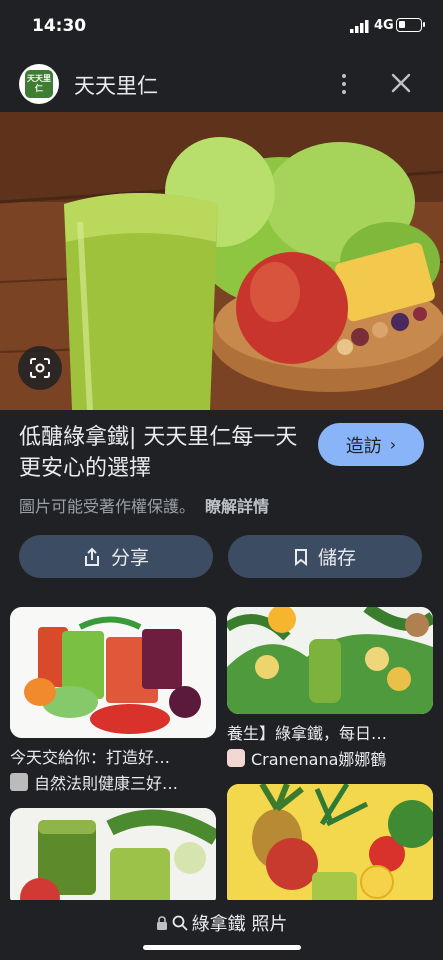 Image resolution: width=443 pixels, height=960 pixels. Describe the element at coordinates (344, 84) in the screenshot. I see `more-vert-icon` at that location.